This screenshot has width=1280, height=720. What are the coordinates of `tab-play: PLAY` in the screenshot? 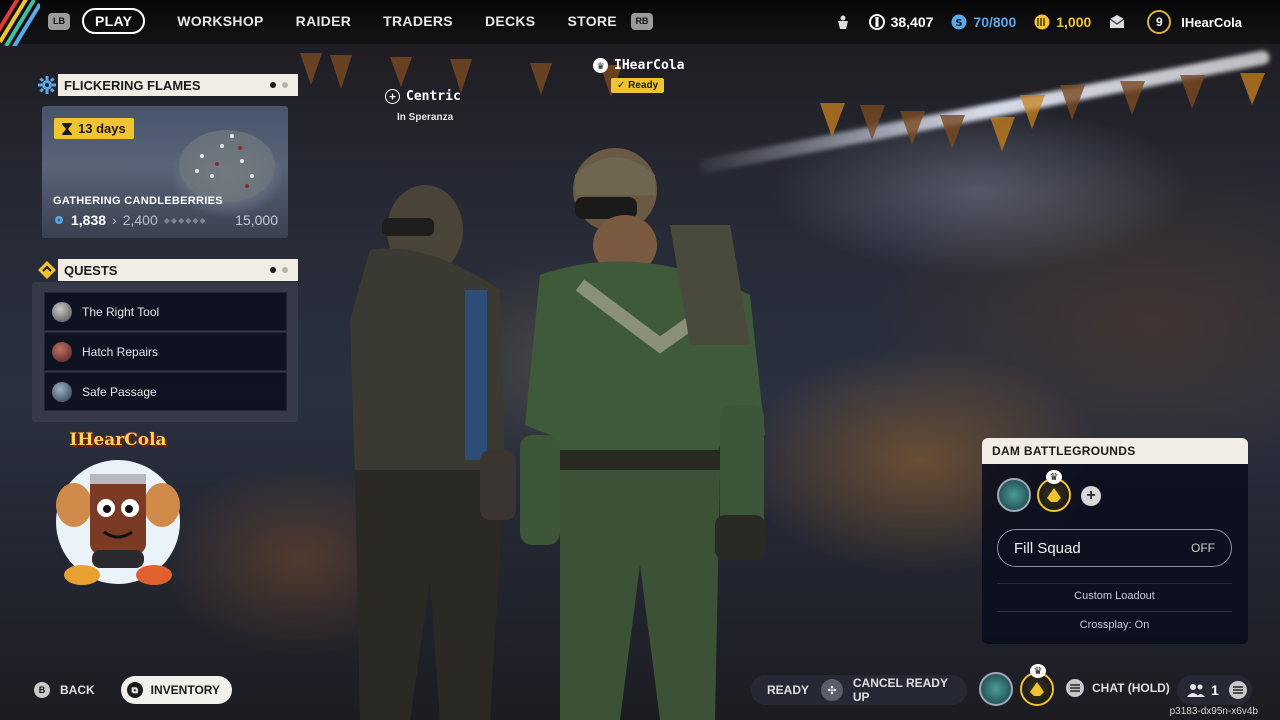 It's located at (114, 21).